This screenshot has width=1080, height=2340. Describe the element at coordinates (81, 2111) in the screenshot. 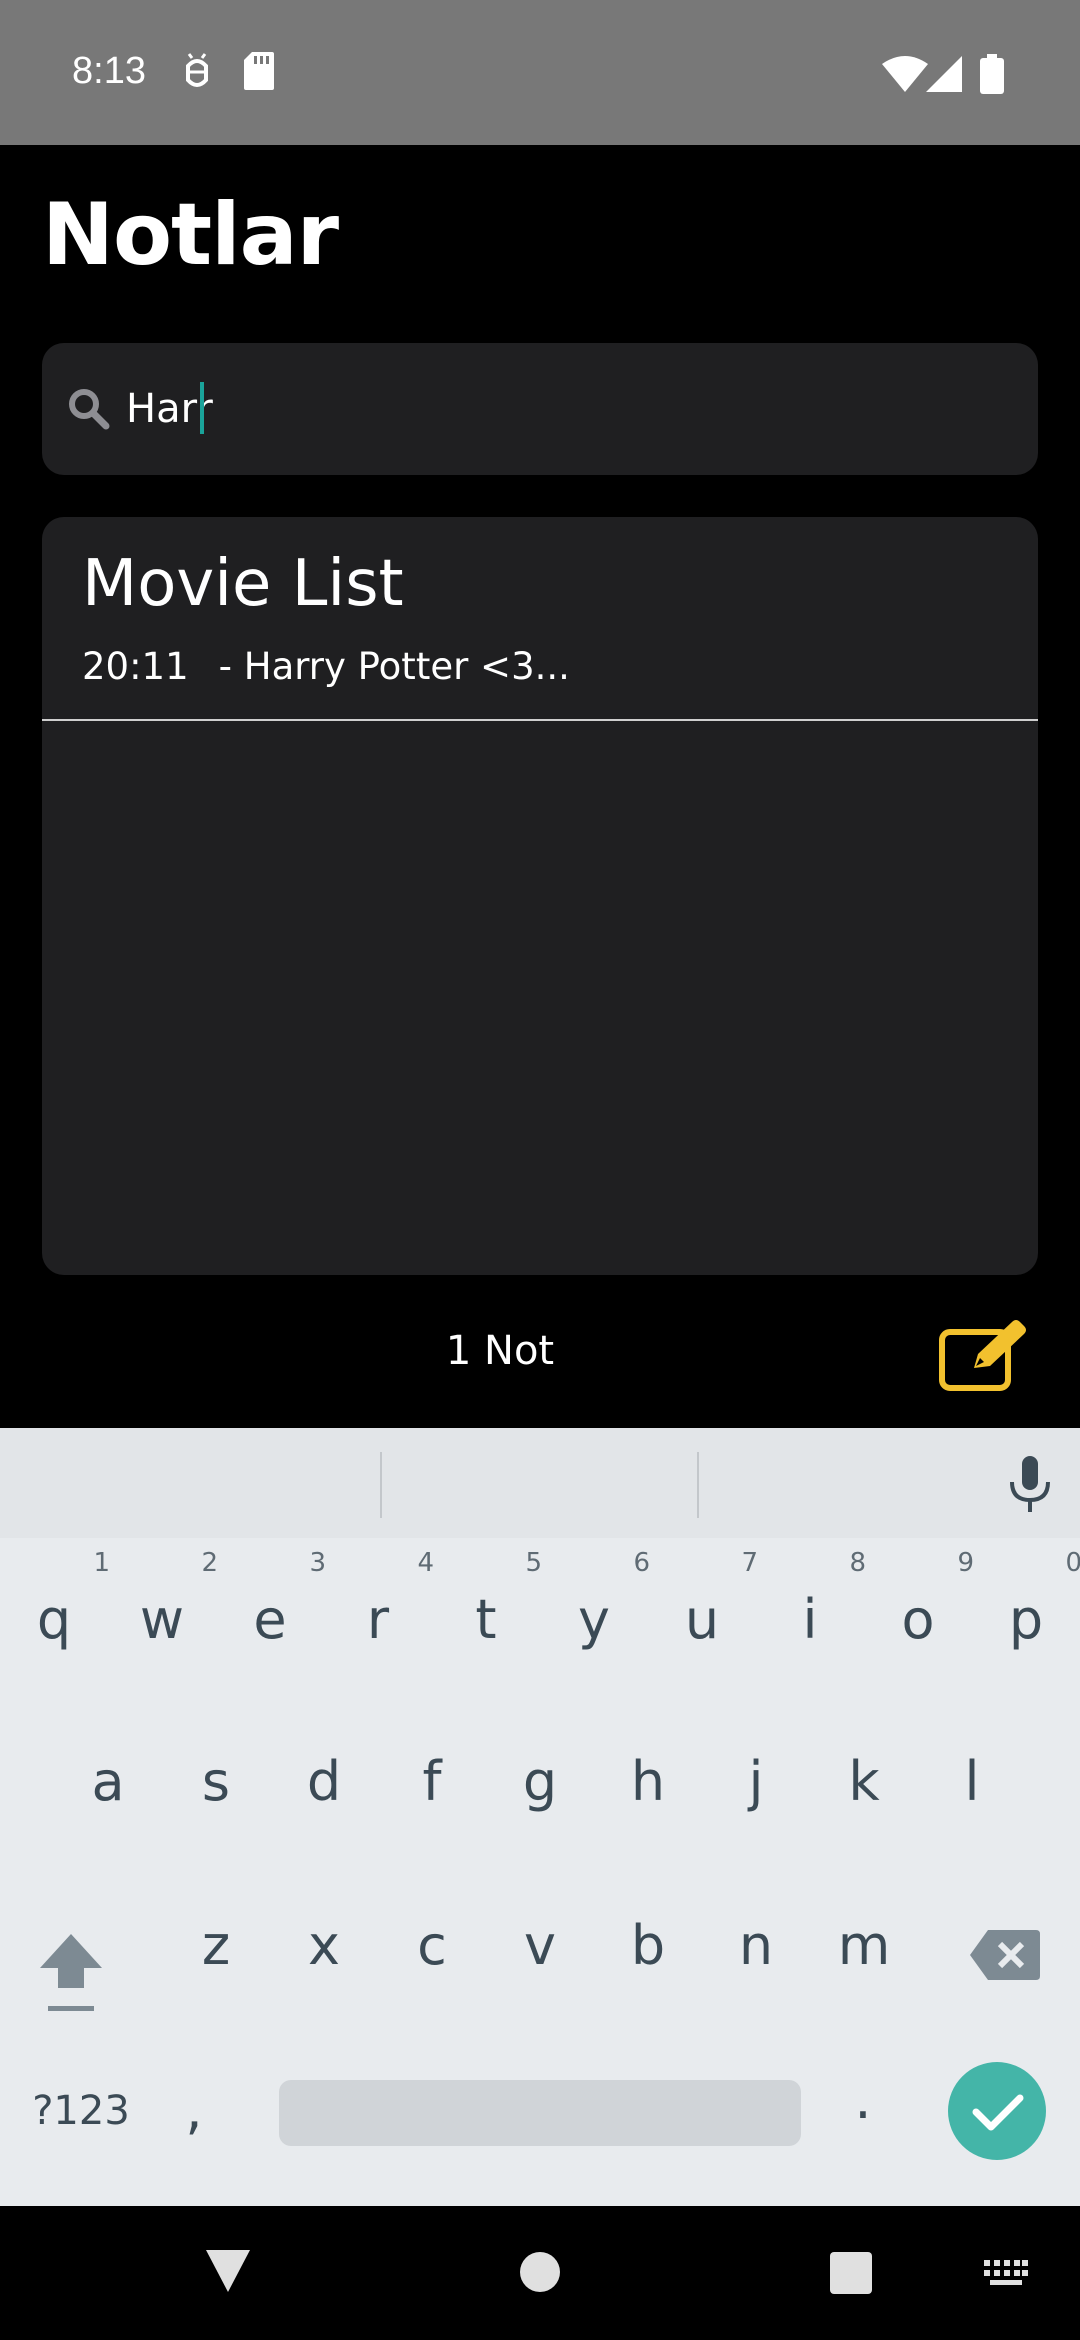

I see `symbols-key: ?123` at that location.